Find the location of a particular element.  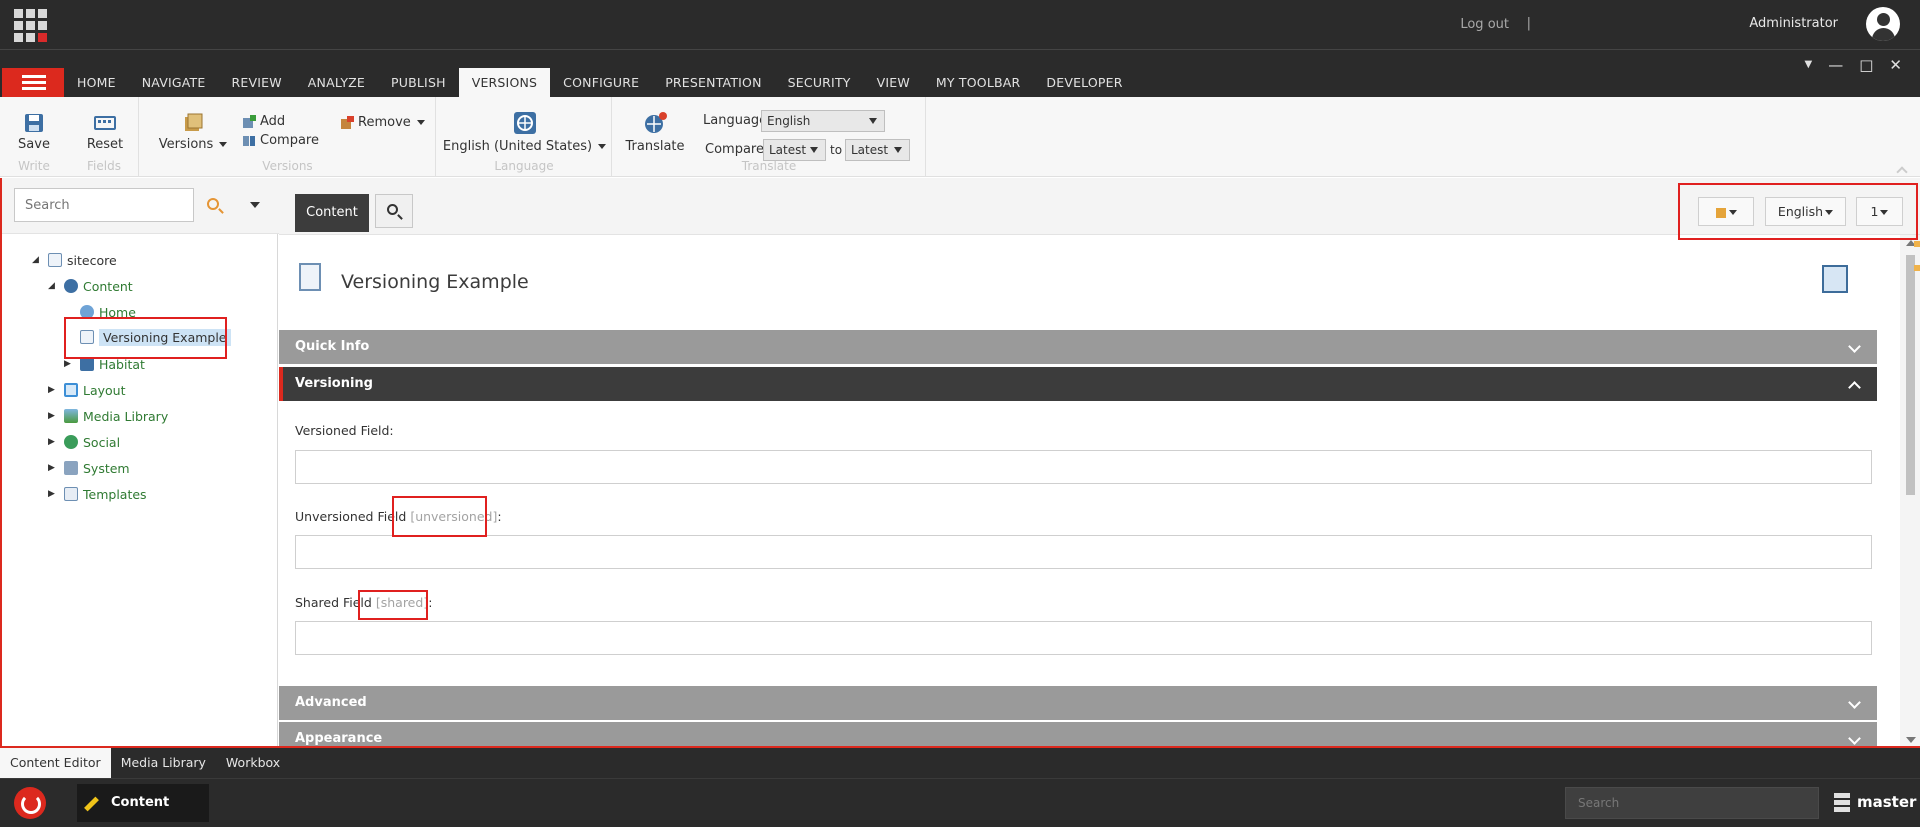

item-portrait-icon is located at coordinates (1835, 279).